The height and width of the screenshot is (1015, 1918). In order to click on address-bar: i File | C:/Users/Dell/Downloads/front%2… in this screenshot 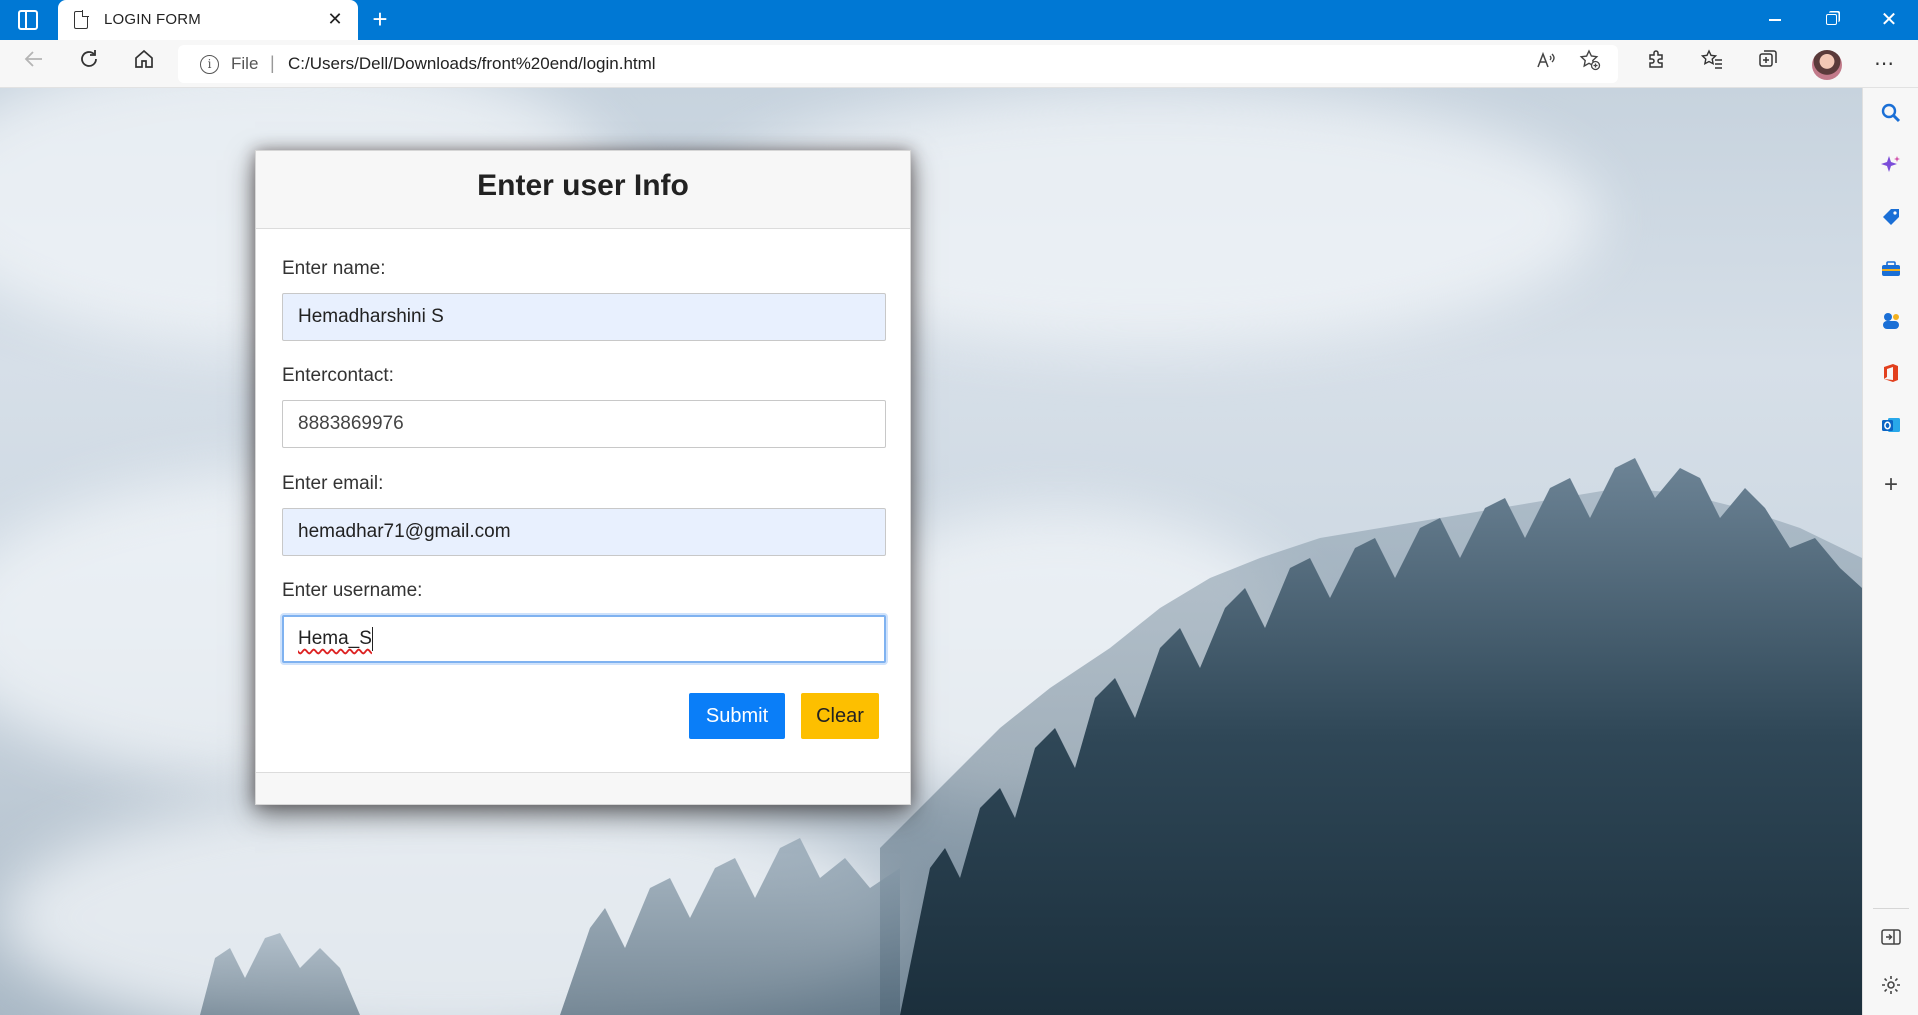, I will do `click(898, 64)`.